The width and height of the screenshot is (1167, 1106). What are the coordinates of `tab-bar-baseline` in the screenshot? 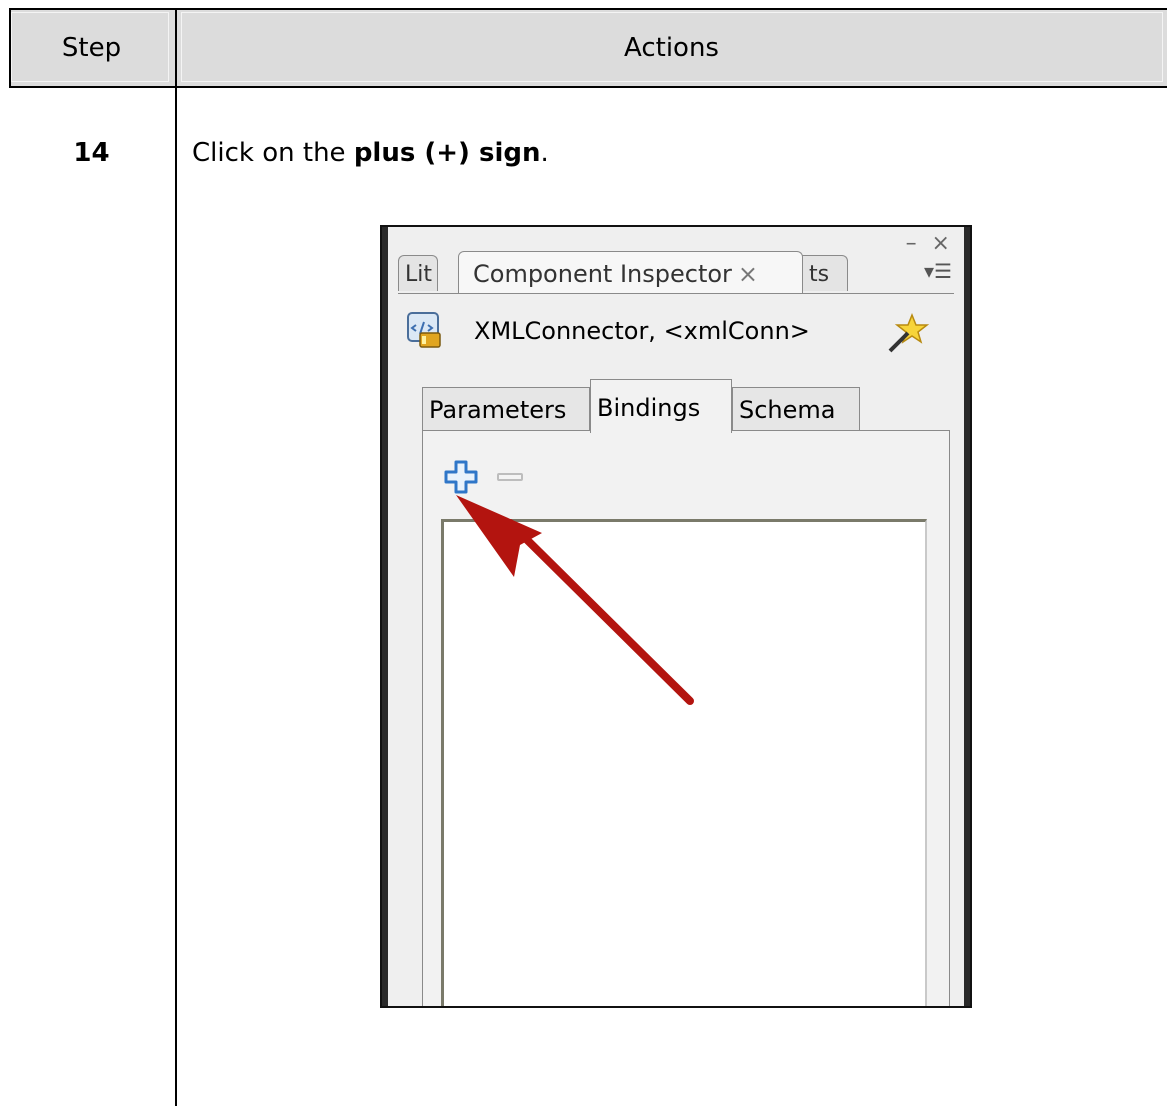 It's located at (676, 293).